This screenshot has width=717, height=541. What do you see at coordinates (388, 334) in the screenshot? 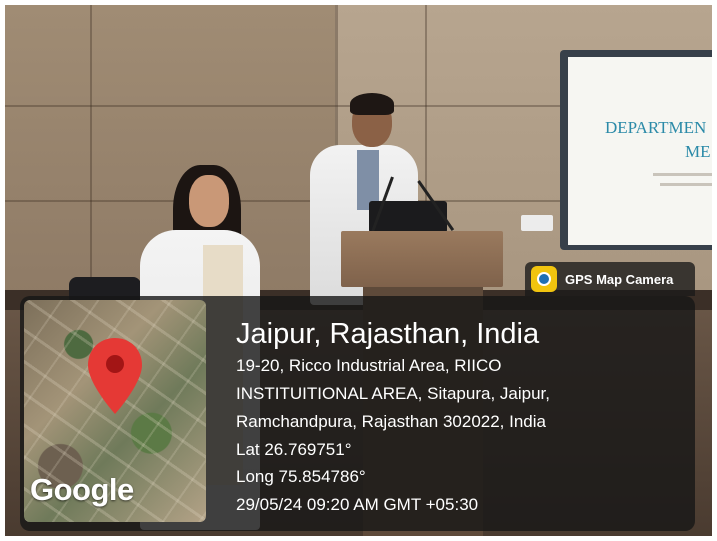
I see `location-title: Jaipur, Rajasthan, India` at bounding box center [388, 334].